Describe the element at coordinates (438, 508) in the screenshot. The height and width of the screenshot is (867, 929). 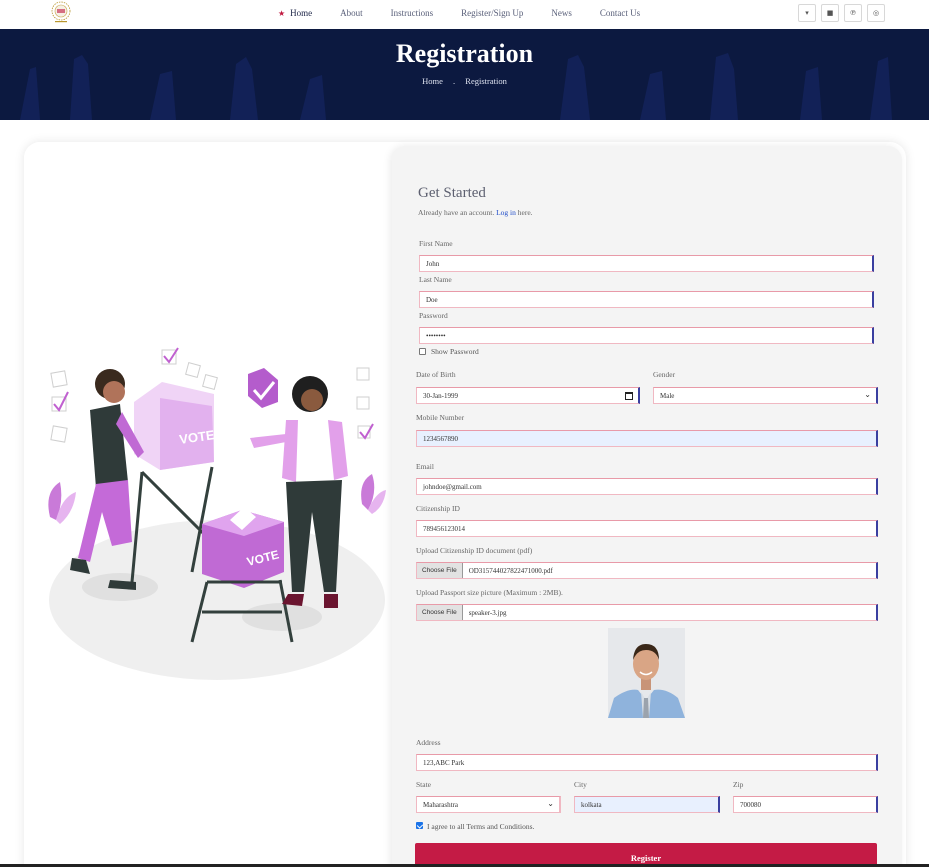
I see `citizenship-id-label: Citizenship ID` at that location.